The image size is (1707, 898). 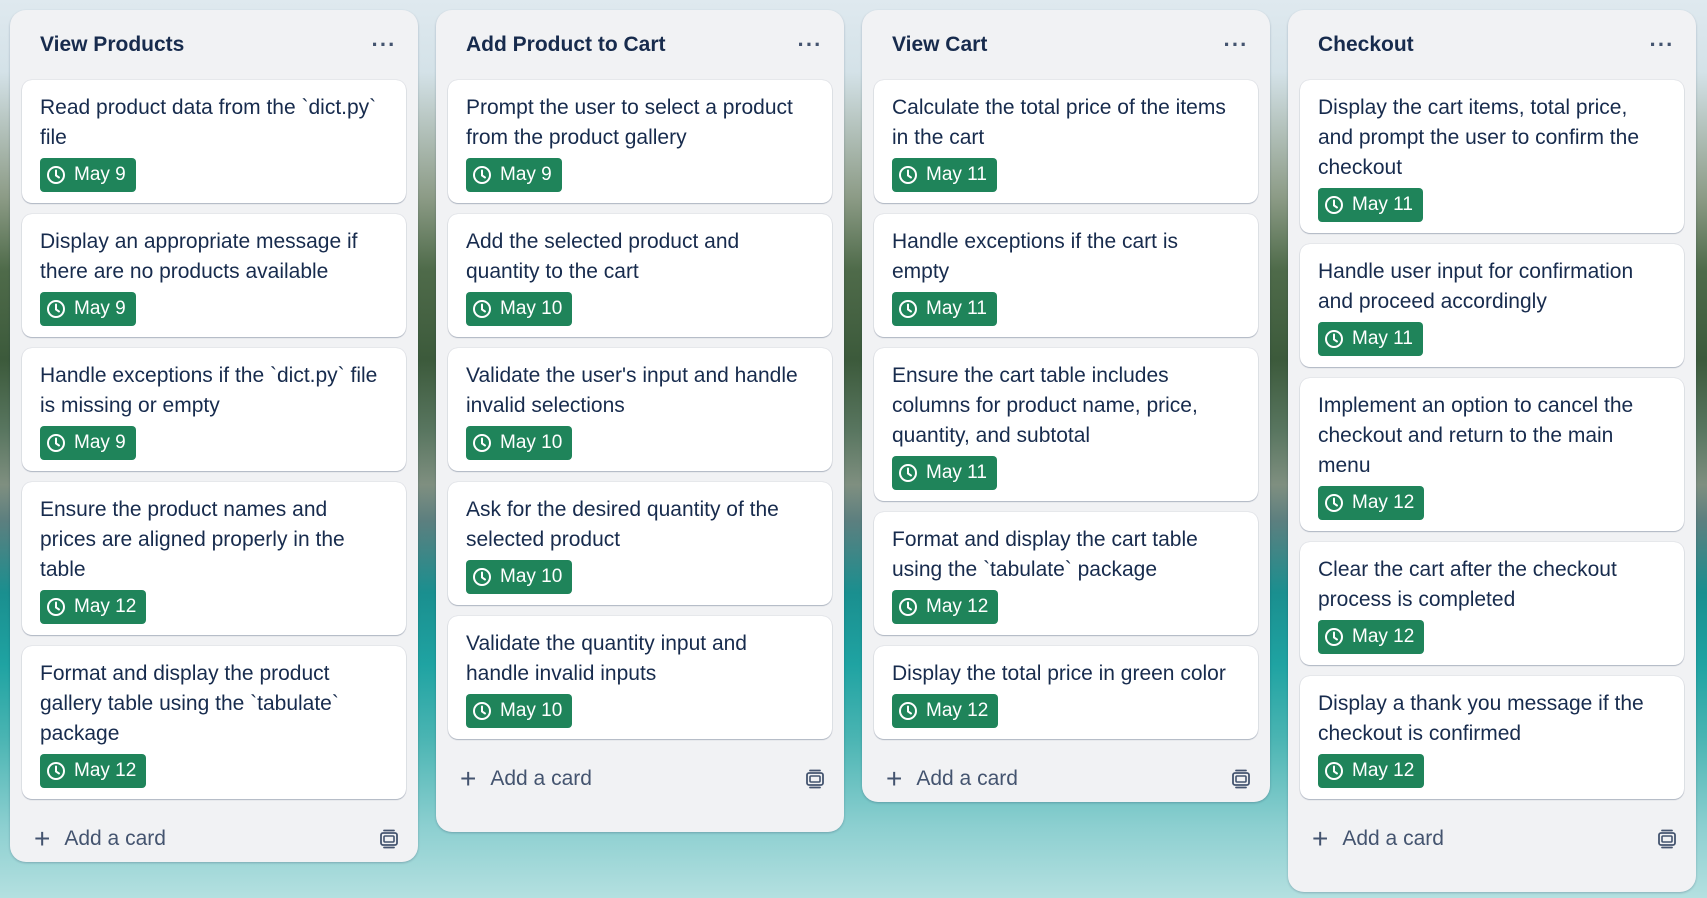 I want to click on due-date: May 9, so click(x=100, y=308).